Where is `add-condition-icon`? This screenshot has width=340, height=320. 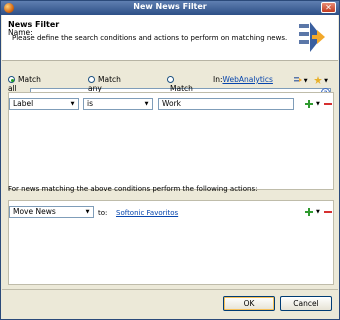 add-condition-icon is located at coordinates (309, 104).